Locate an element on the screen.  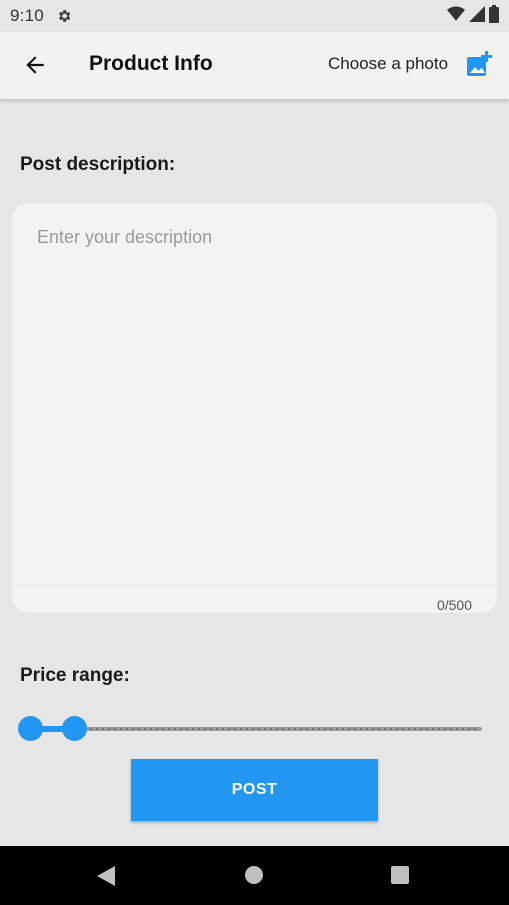
page-title: Product Info is located at coordinates (151, 63).